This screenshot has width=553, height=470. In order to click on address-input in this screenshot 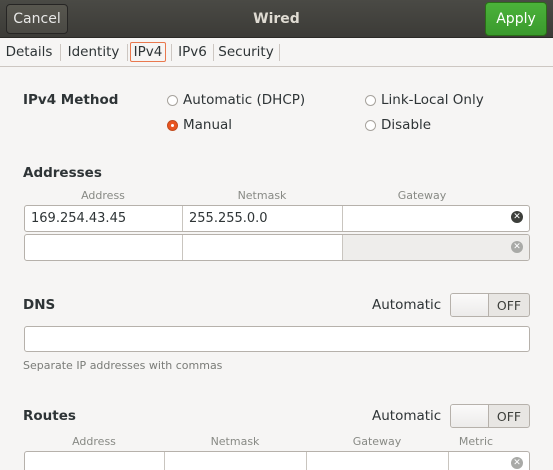, I will do `click(104, 247)`.